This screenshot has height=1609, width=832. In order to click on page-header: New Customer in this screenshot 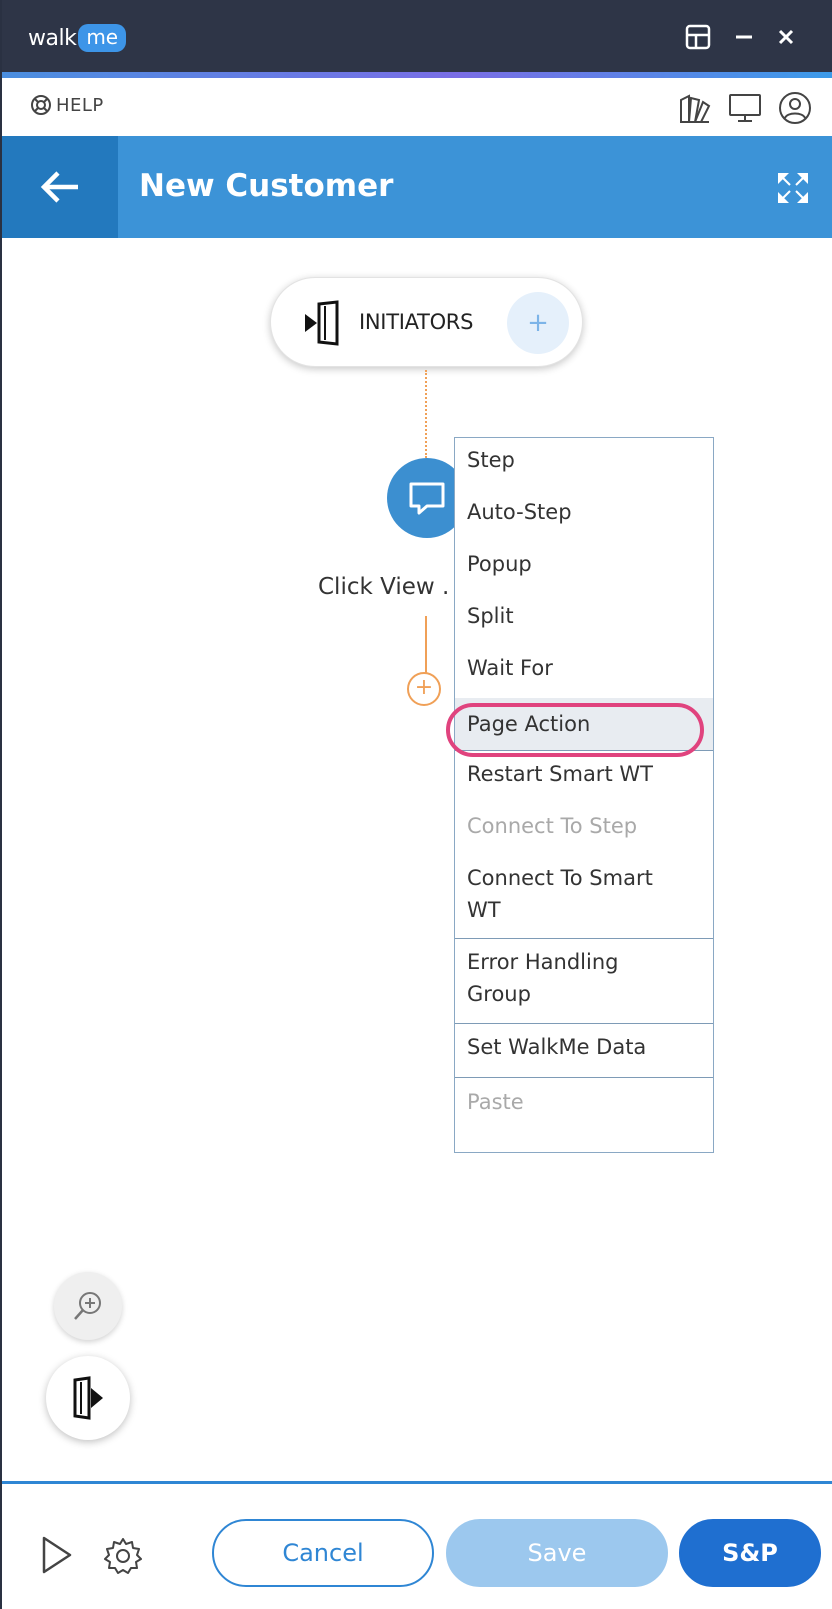, I will do `click(417, 187)`.